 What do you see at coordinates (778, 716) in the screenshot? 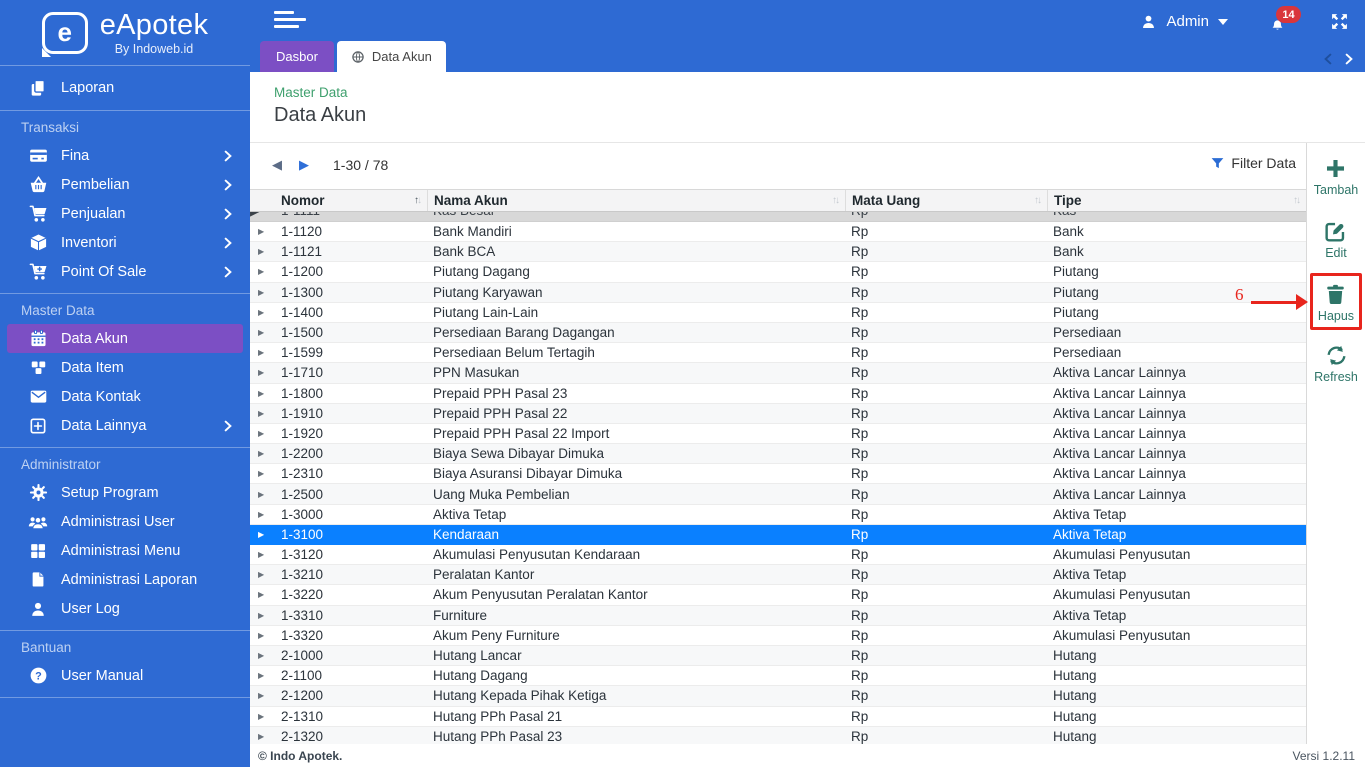
I see `table-row: ▶ 2-1310 Hutang PPh Pasal 21 Rp Hutang` at bounding box center [778, 716].